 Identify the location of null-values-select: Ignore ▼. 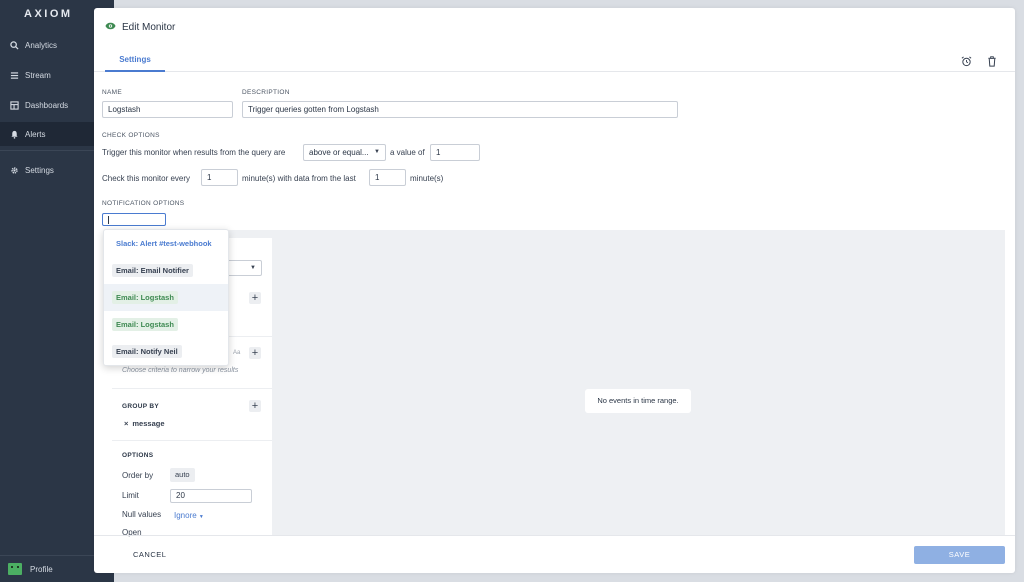
(189, 515).